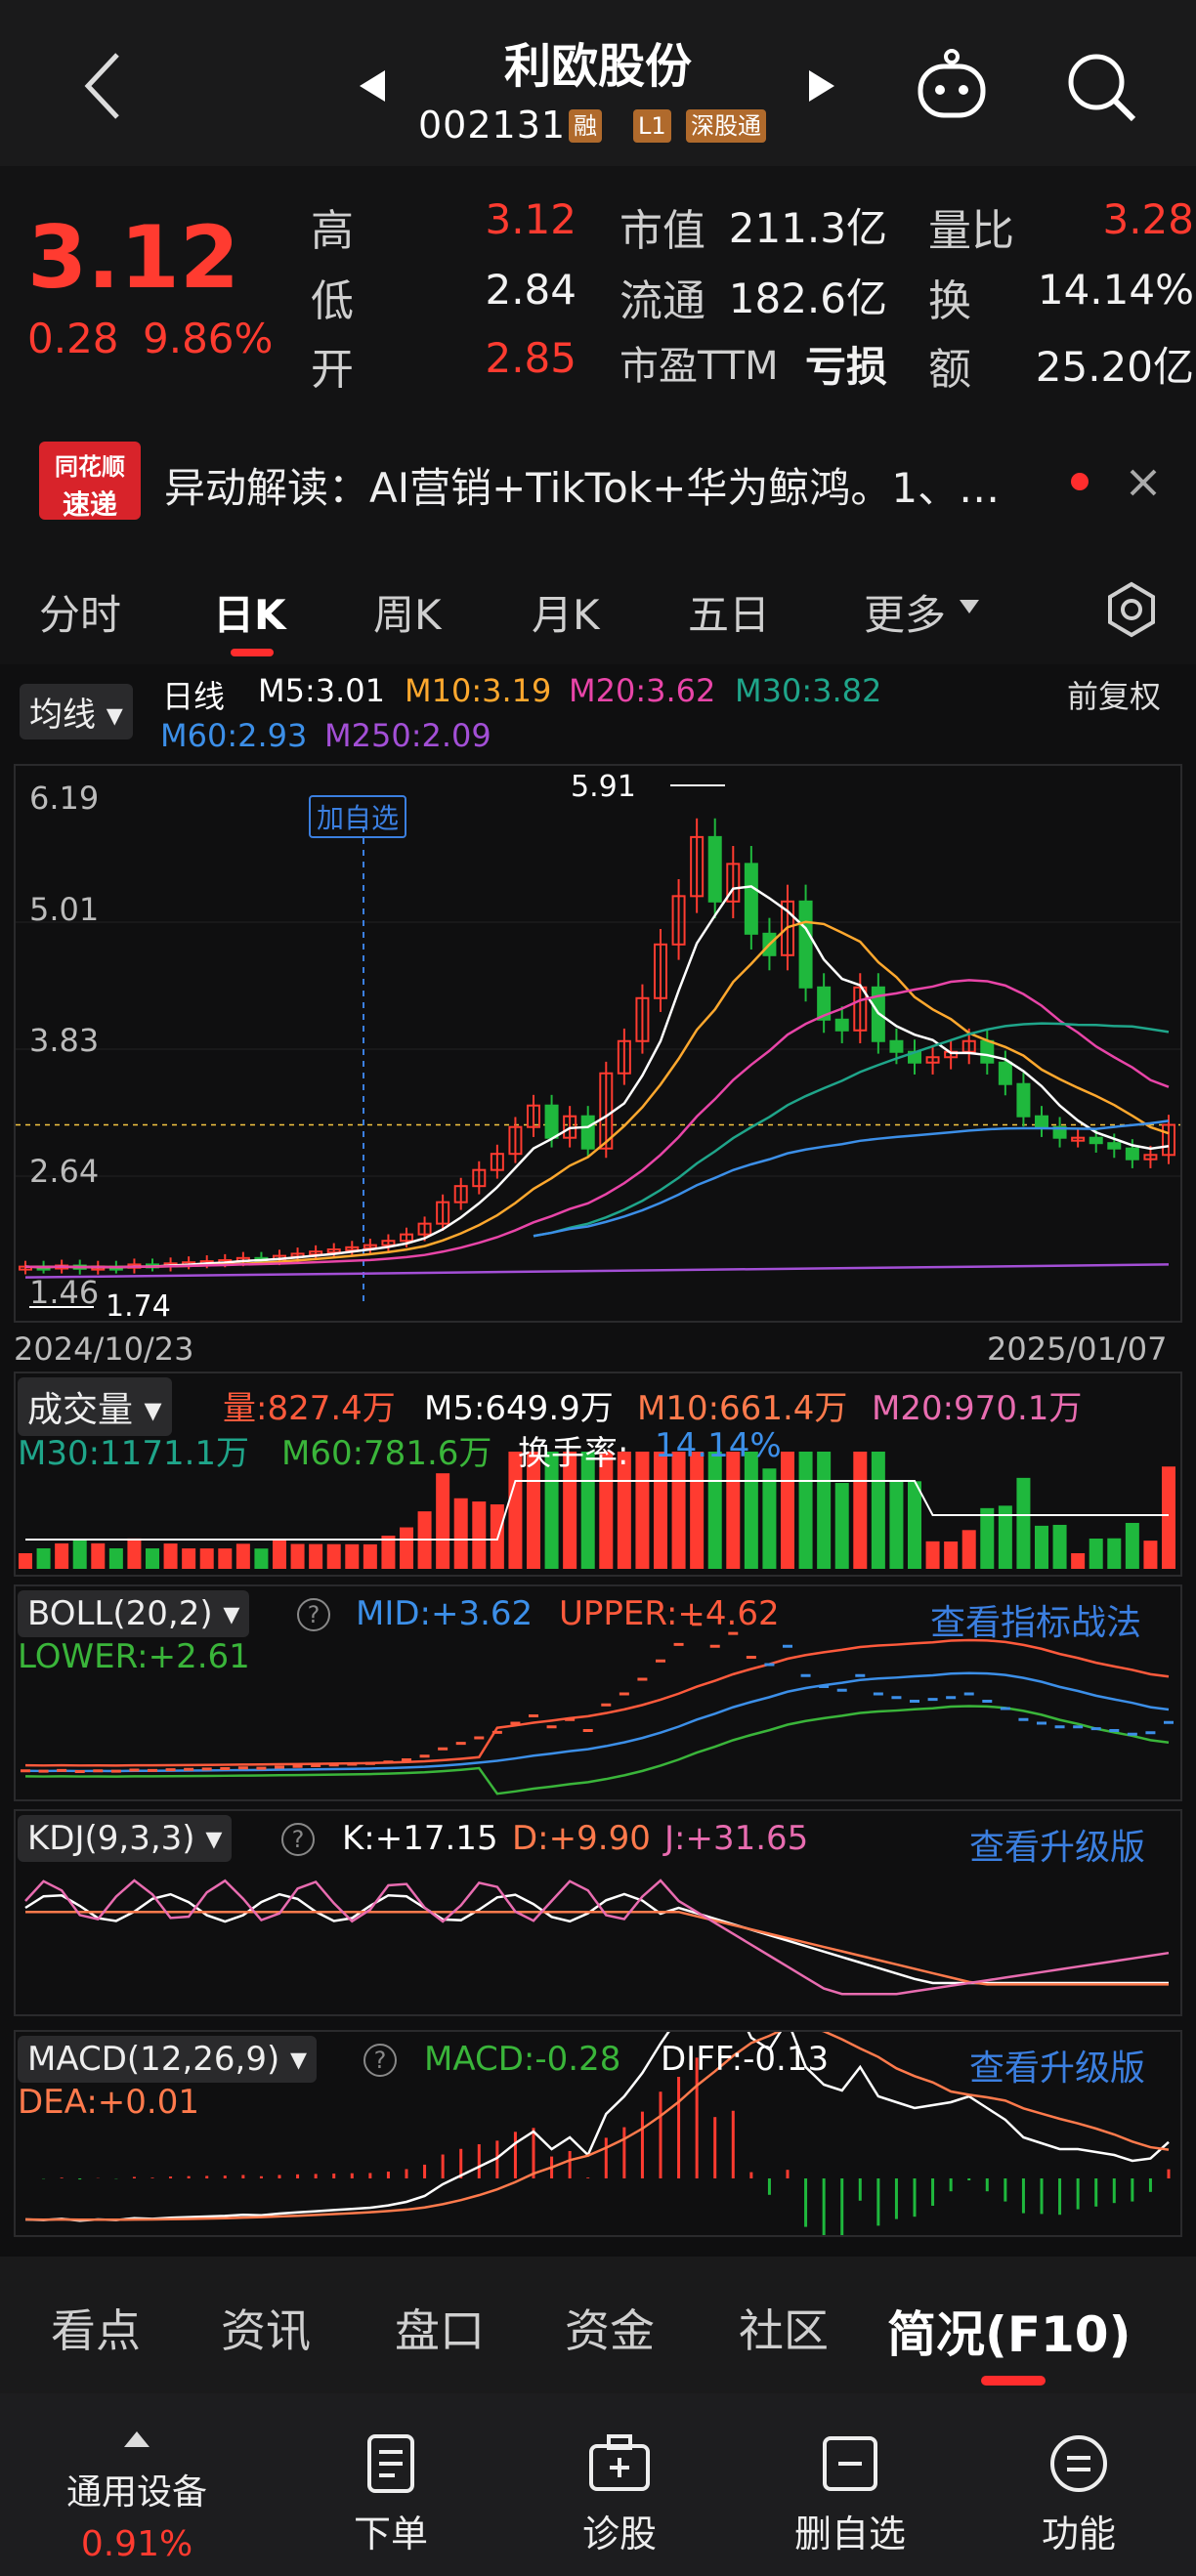 The height and width of the screenshot is (2576, 1196). I want to click on unread-dot, so click(1080, 481).